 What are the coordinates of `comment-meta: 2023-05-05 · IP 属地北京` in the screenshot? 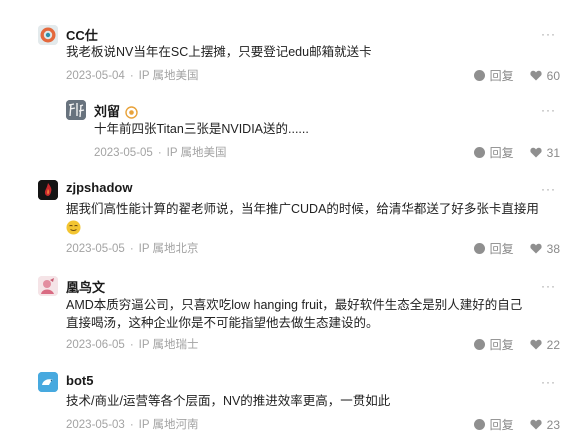 It's located at (132, 248).